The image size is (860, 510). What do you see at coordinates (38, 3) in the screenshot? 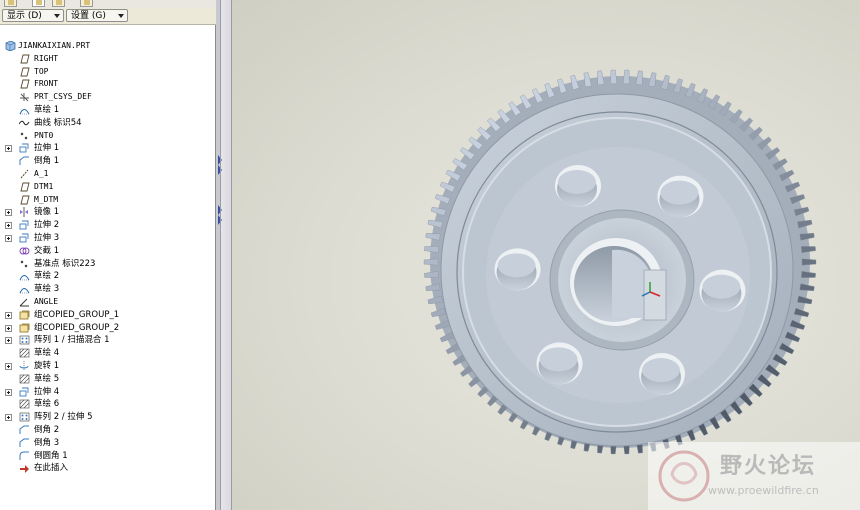
I see `tab-model-tree` at bounding box center [38, 3].